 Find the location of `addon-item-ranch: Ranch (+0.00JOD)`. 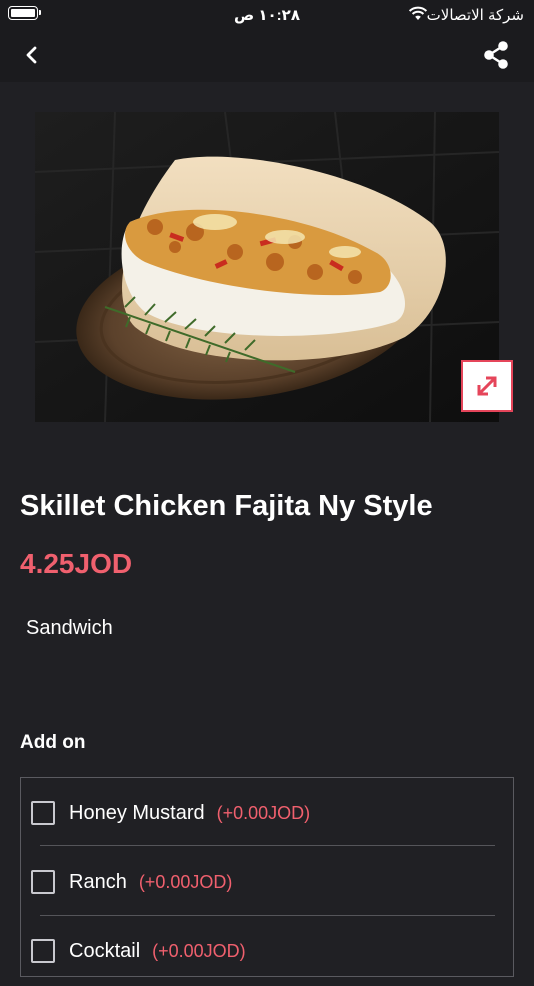

addon-item-ranch: Ranch (+0.00JOD) is located at coordinates (263, 882).